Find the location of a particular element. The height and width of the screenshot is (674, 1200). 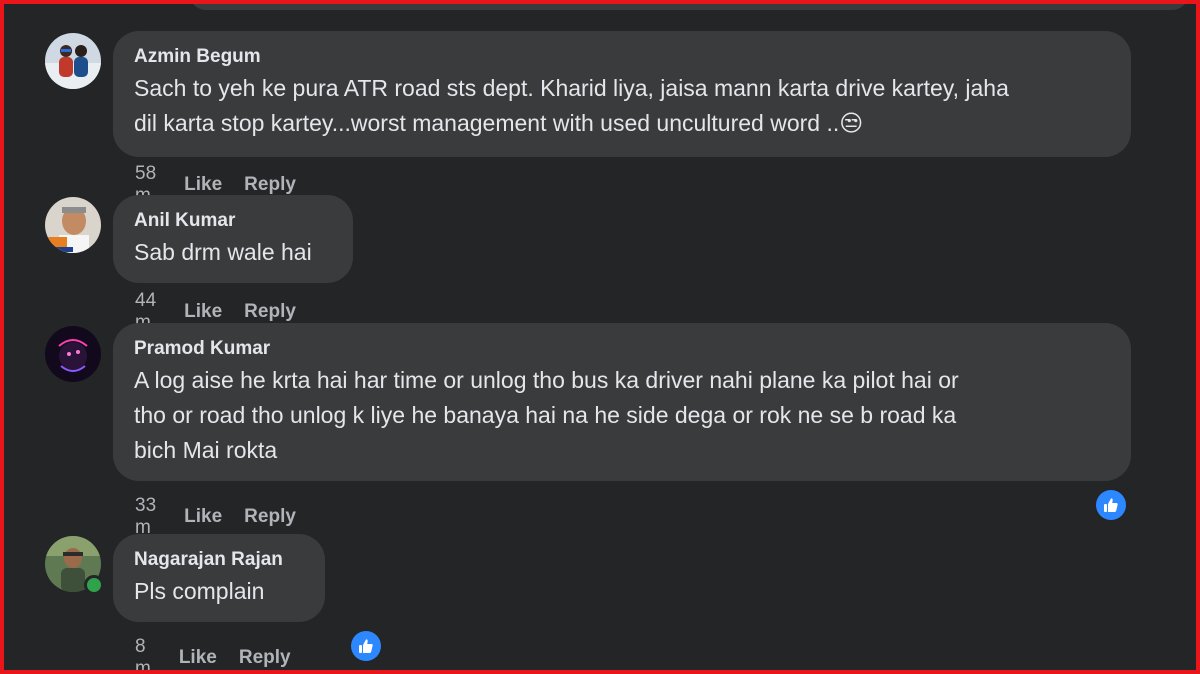

comment-text-line: Pls complain is located at coordinates (199, 591).